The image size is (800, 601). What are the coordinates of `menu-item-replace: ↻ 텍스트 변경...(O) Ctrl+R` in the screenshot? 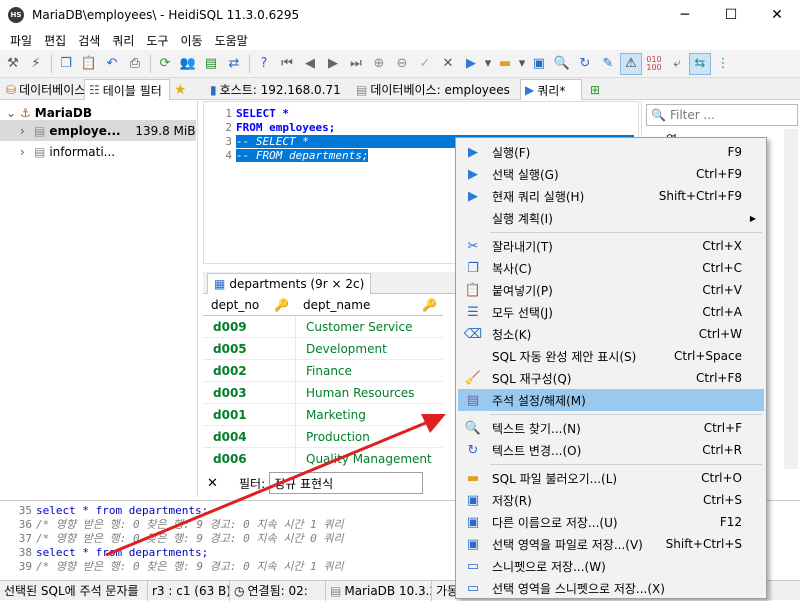 It's located at (611, 450).